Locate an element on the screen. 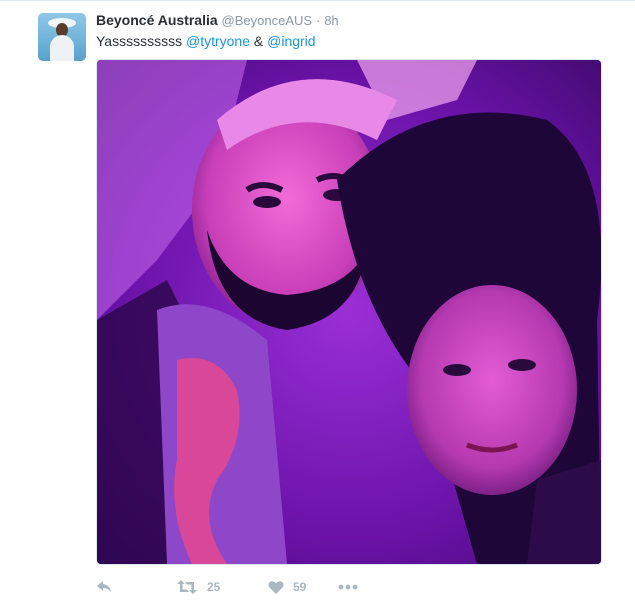  reply-button is located at coordinates (136, 587).